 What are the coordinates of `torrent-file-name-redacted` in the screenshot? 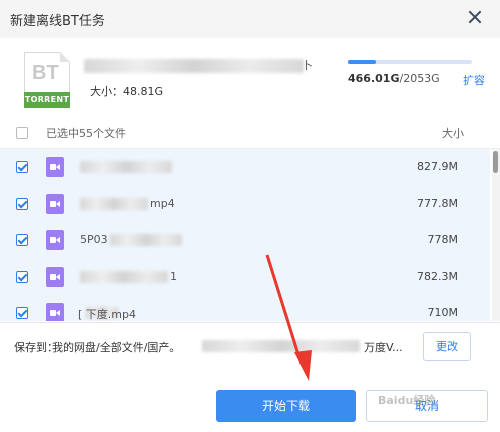 It's located at (194, 66).